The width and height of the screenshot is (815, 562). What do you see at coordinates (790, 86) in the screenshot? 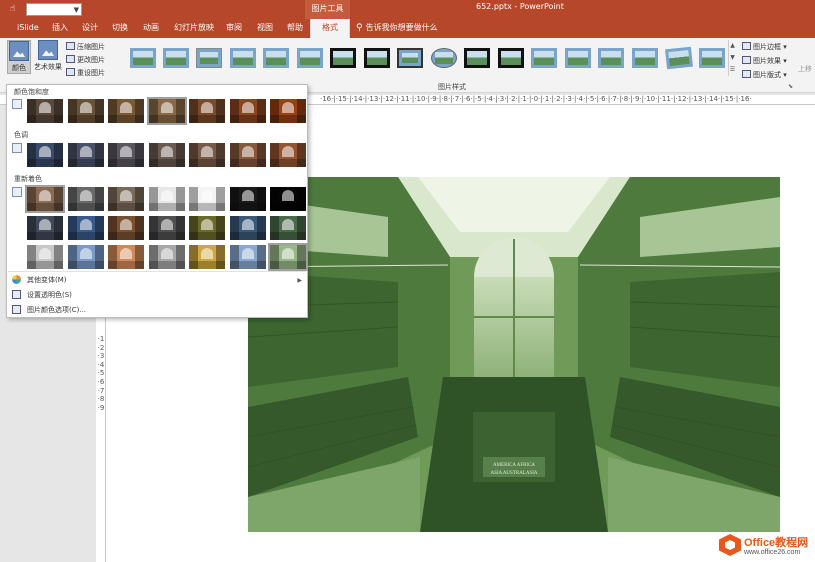
I see `dialog-launcher-icon: ⬊` at bounding box center [790, 86].